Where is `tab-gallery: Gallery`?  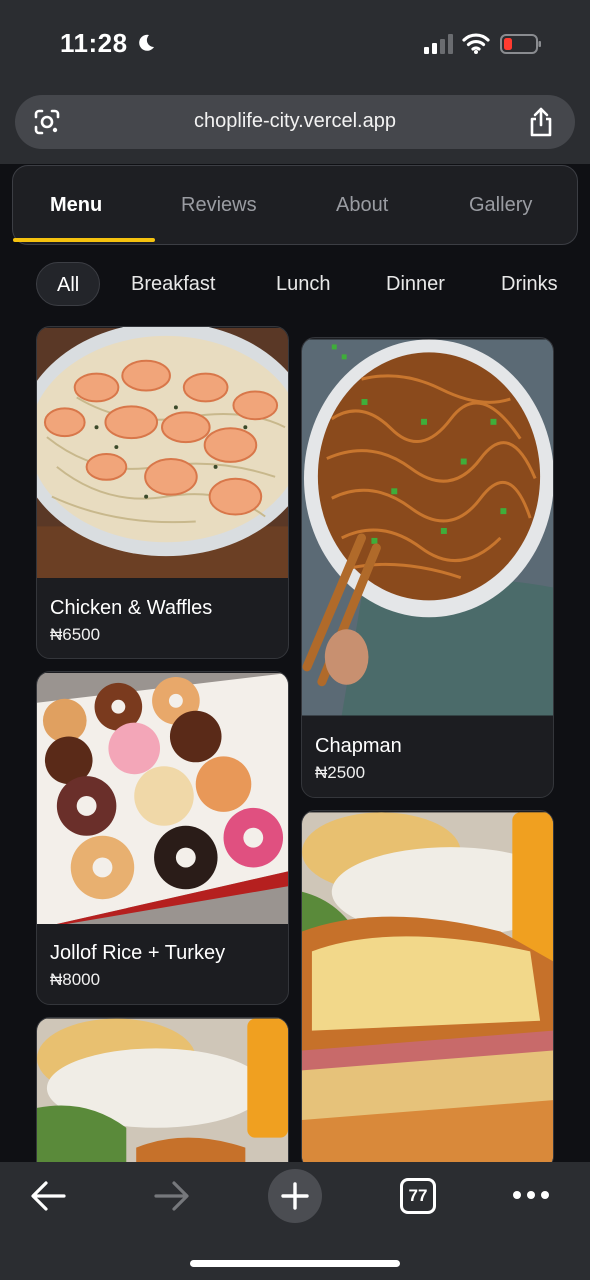 tab-gallery: Gallery is located at coordinates (500, 205).